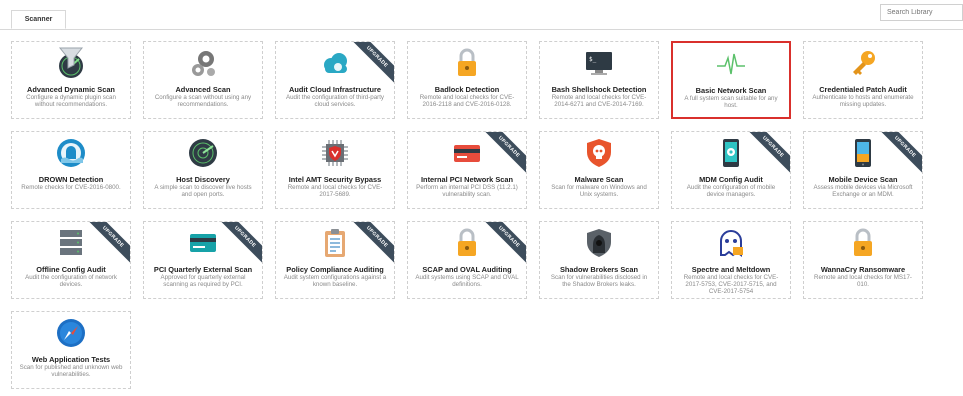  Describe the element at coordinates (335, 153) in the screenshot. I see `chip-shield-icon` at that location.